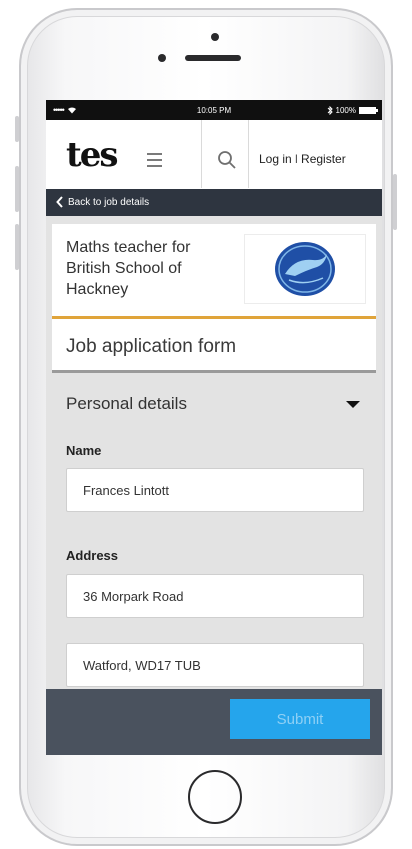 The image size is (412, 849). What do you see at coordinates (215, 37) in the screenshot?
I see `front-camera` at bounding box center [215, 37].